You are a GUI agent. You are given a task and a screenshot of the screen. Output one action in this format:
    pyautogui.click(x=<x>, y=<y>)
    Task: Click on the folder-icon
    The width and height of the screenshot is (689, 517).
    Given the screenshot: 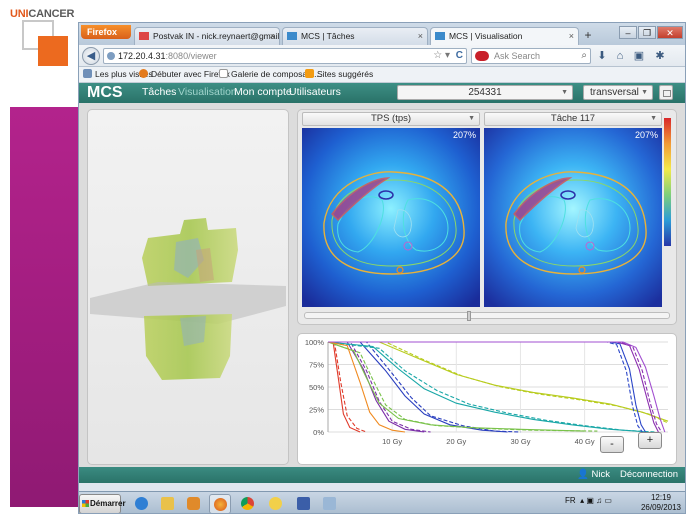 What is the action you would take?
    pyautogui.click(x=167, y=503)
    